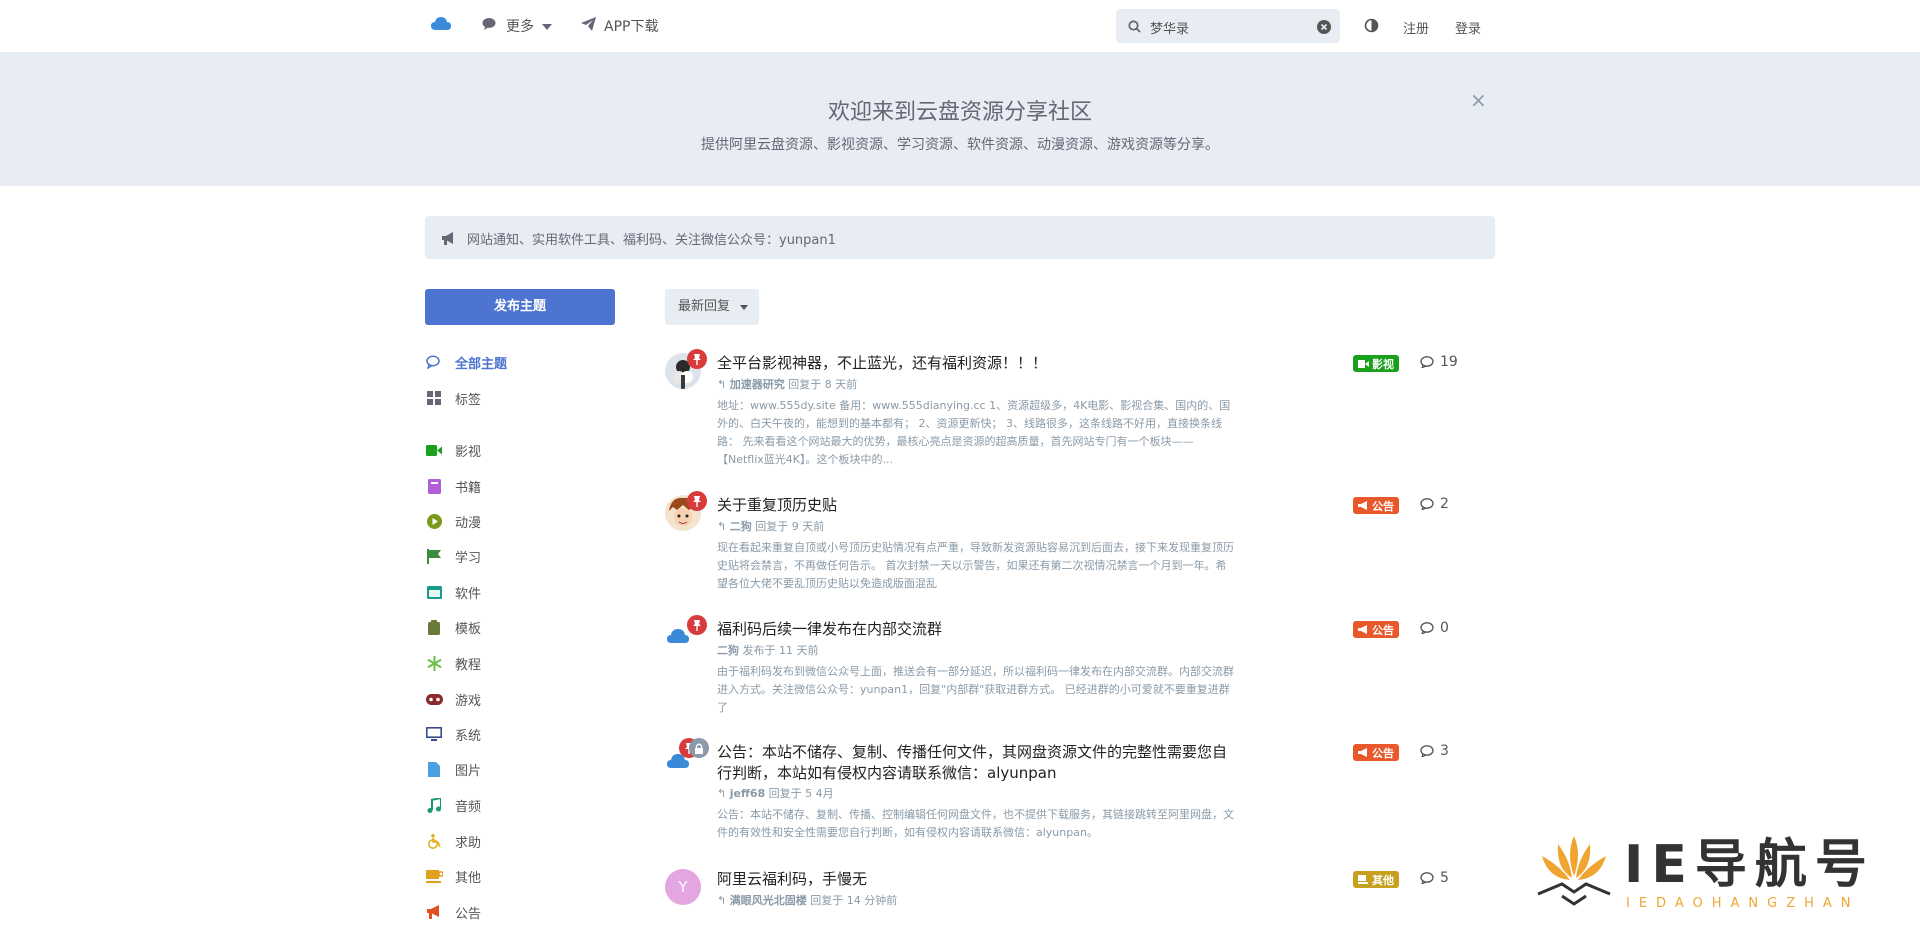 The image size is (1920, 937). I want to click on sidebar-item-label: 模板, so click(468, 629).